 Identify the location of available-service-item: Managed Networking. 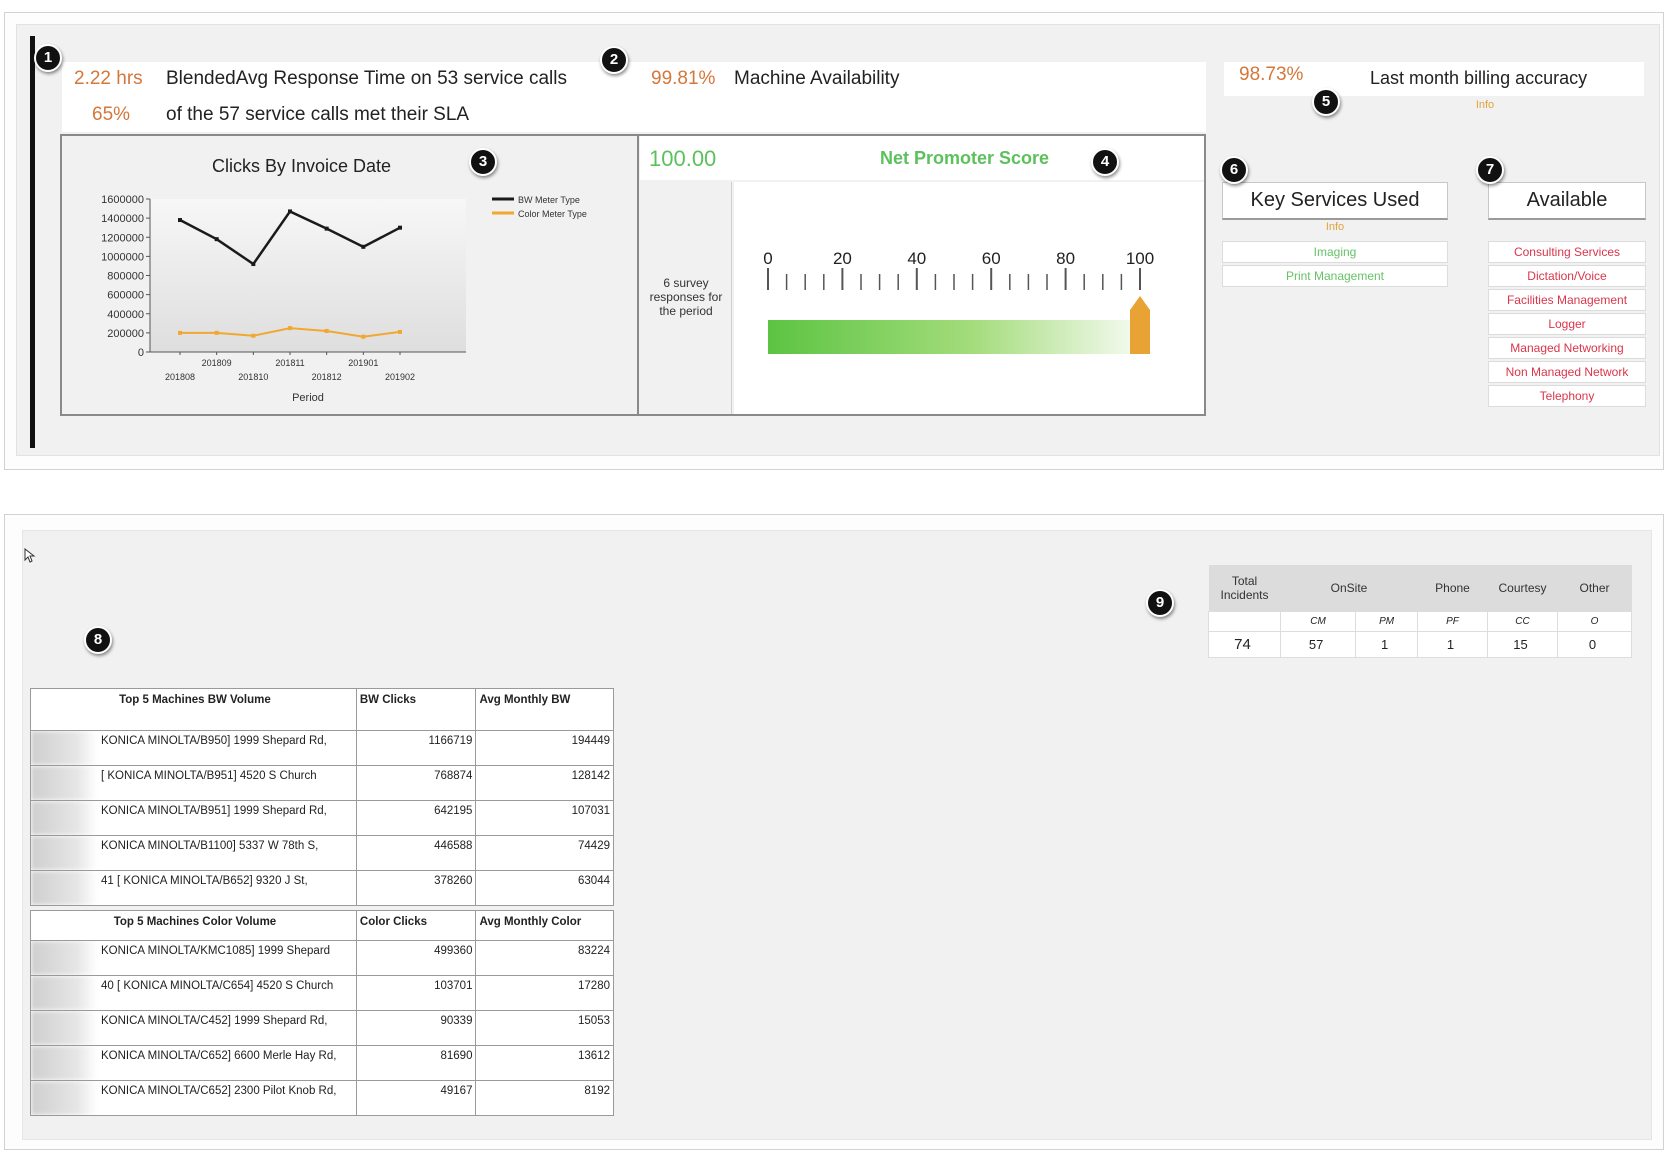
(1567, 348).